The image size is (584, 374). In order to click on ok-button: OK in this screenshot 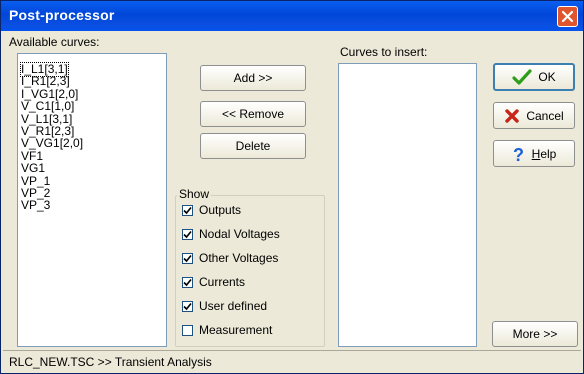, I will do `click(534, 77)`.